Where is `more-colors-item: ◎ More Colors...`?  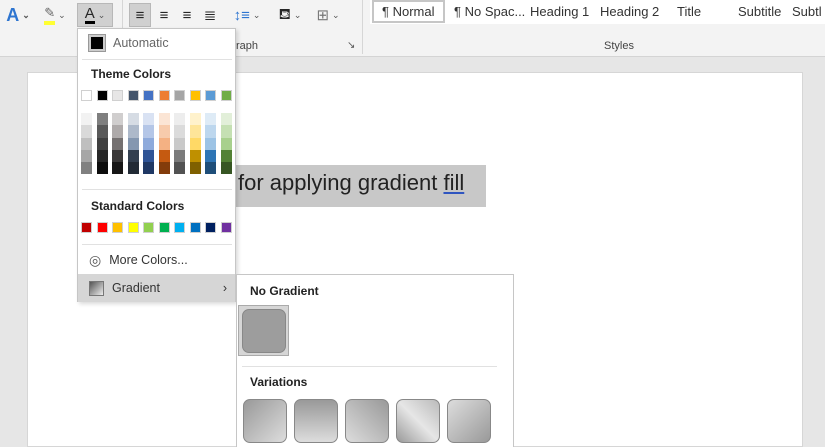 more-colors-item: ◎ More Colors... is located at coordinates (156, 260).